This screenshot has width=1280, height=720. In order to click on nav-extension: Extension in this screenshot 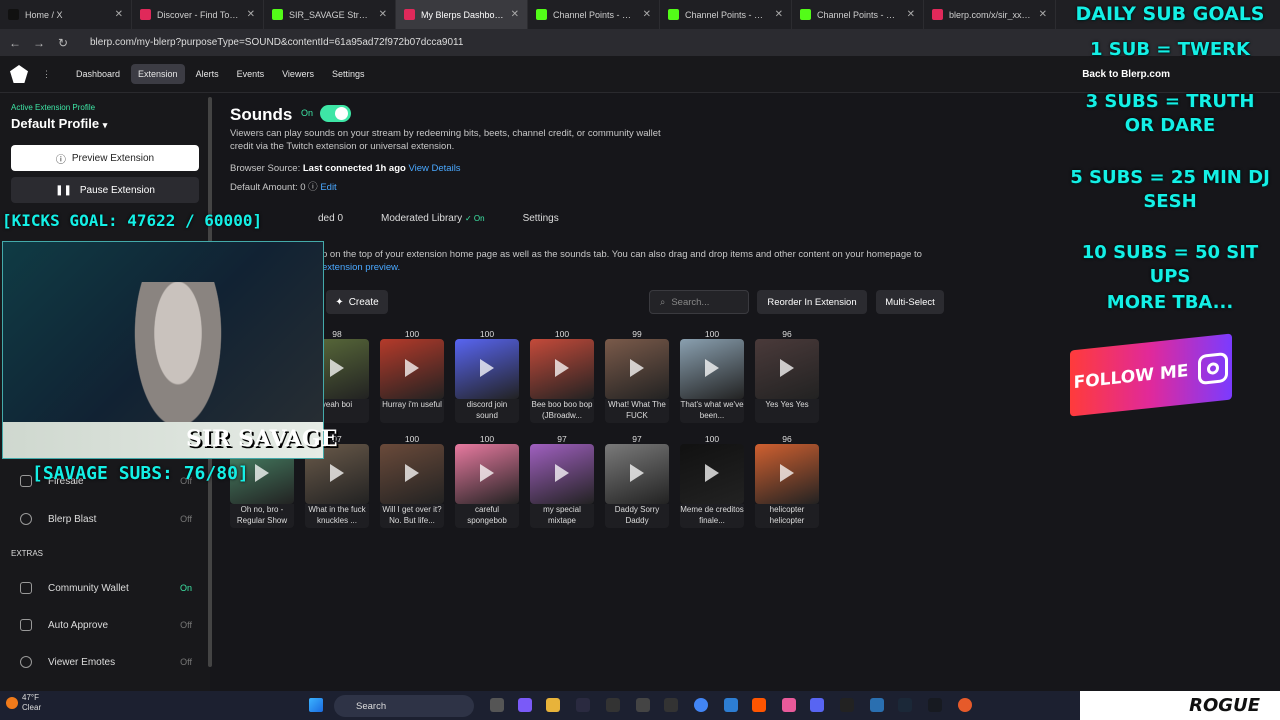, I will do `click(158, 74)`.